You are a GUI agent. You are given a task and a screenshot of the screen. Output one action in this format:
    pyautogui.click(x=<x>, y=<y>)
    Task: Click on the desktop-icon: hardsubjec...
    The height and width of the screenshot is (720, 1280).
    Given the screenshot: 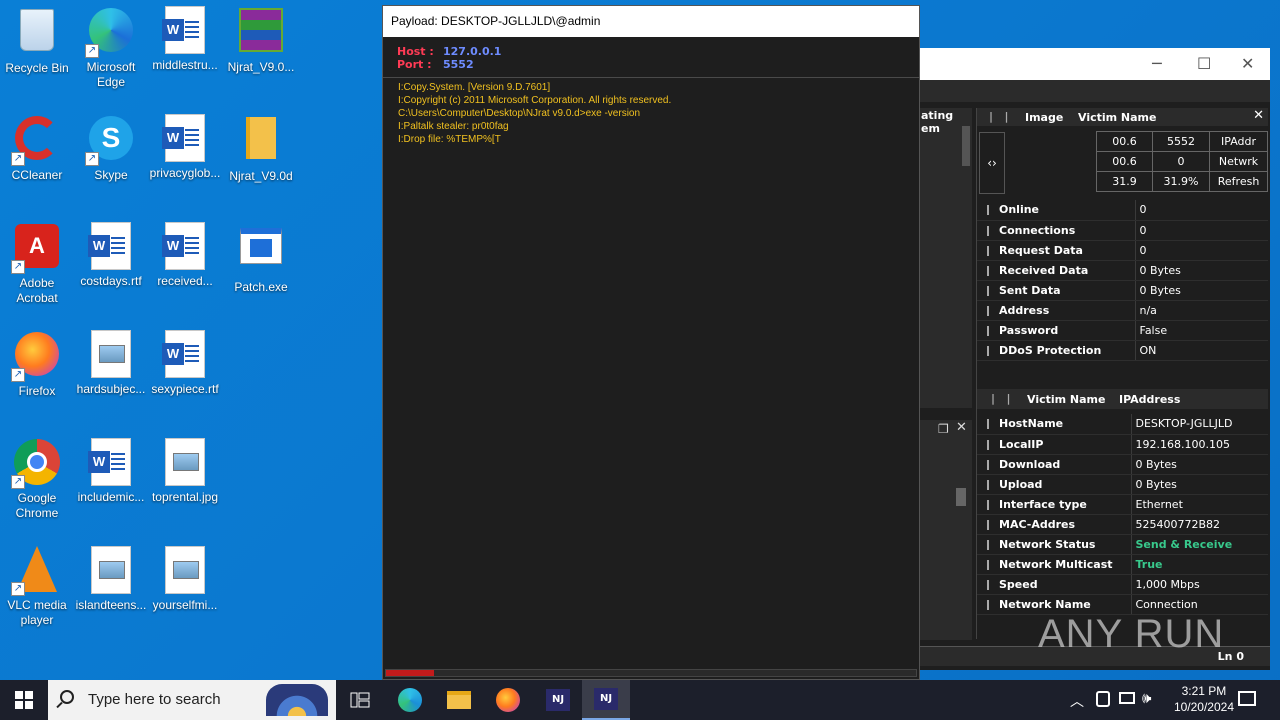 What is the action you would take?
    pyautogui.click(x=111, y=363)
    